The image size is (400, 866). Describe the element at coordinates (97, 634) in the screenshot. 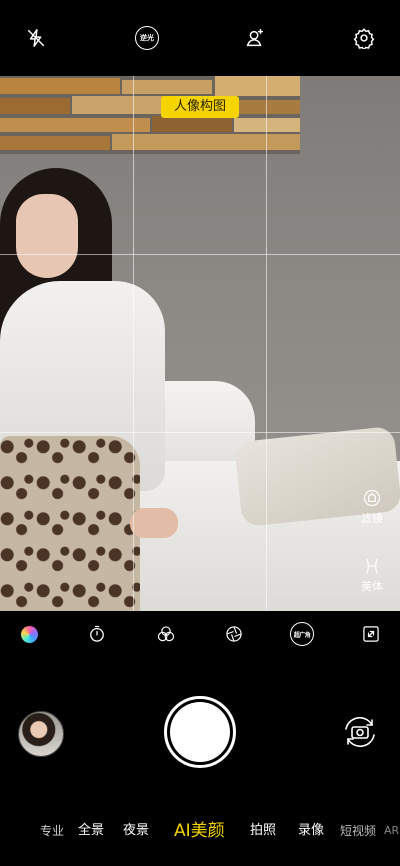

I see `timer-icon` at that location.